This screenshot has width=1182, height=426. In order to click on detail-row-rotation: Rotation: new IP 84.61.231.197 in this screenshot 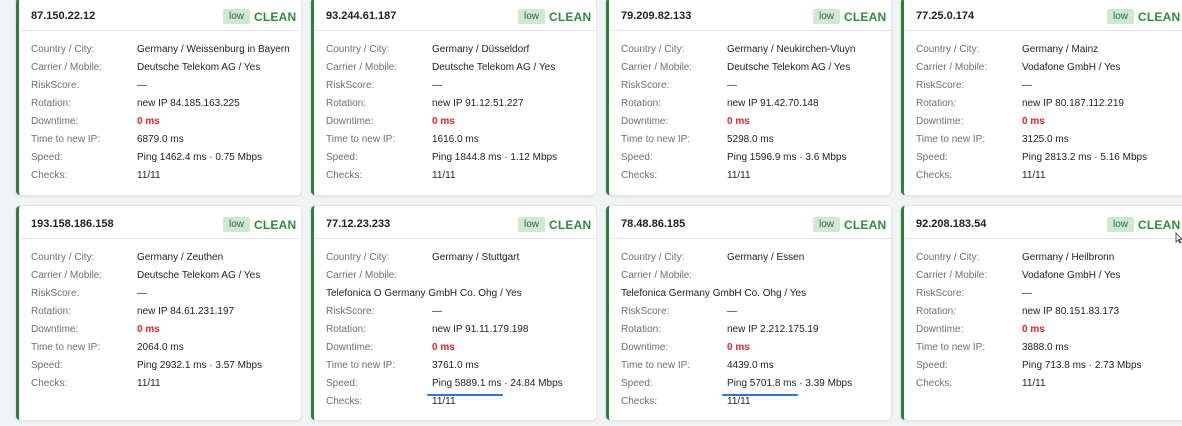, I will do `click(163, 312)`.